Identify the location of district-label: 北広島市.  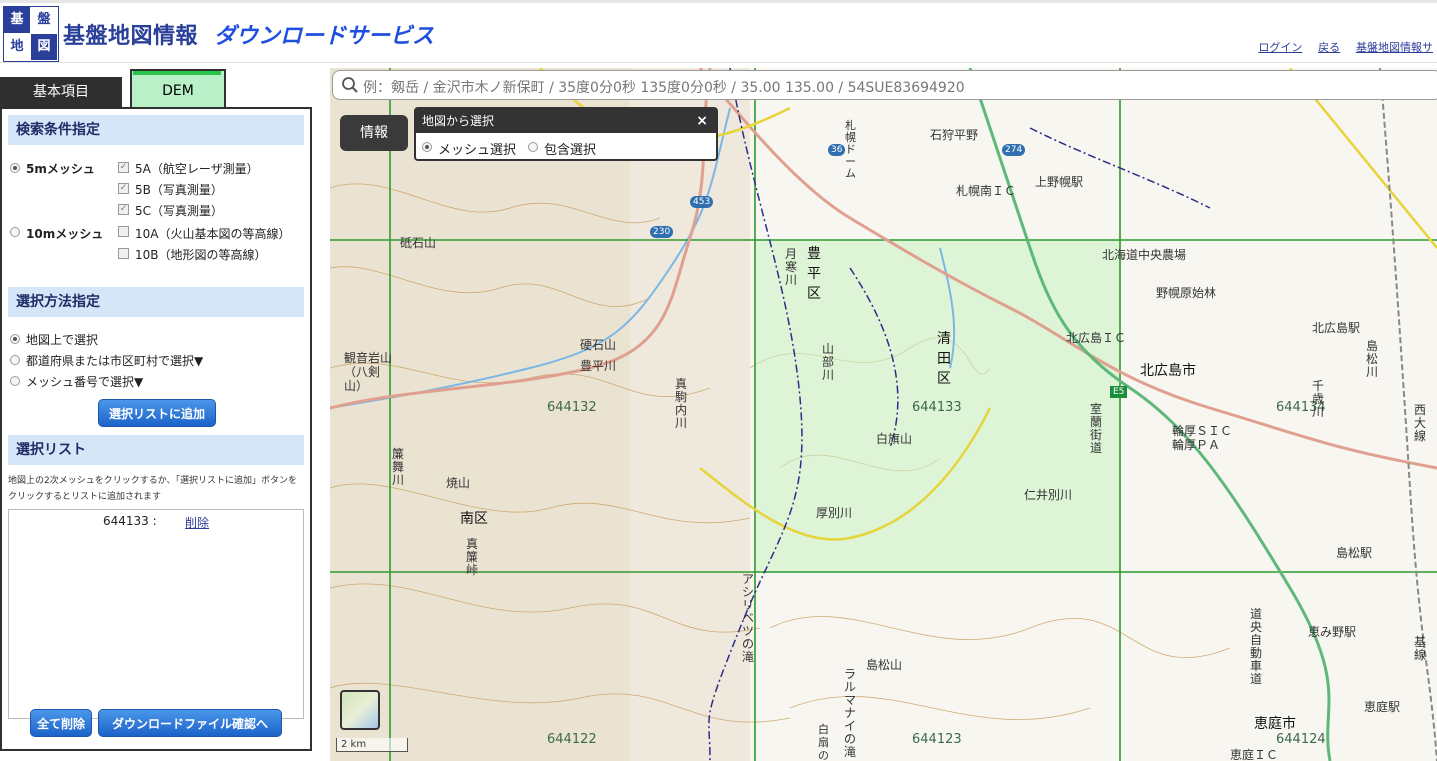
(1168, 371).